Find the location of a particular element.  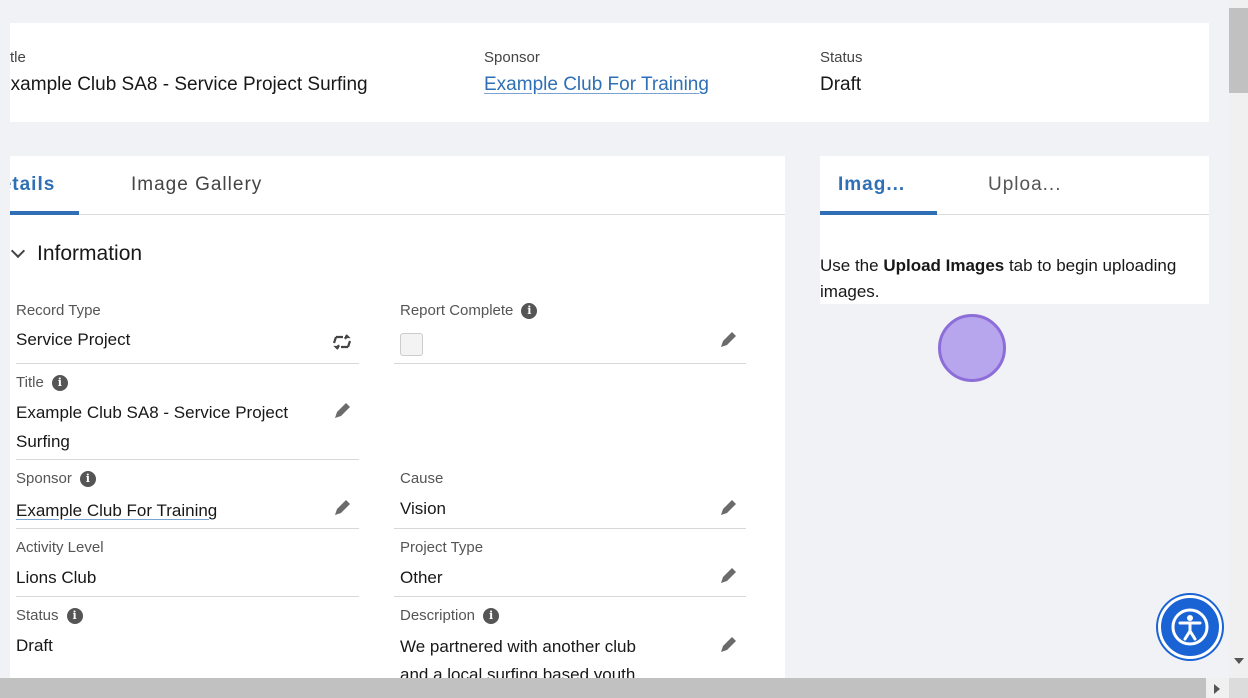

vertical-scrollbar is located at coordinates (1238, 339).